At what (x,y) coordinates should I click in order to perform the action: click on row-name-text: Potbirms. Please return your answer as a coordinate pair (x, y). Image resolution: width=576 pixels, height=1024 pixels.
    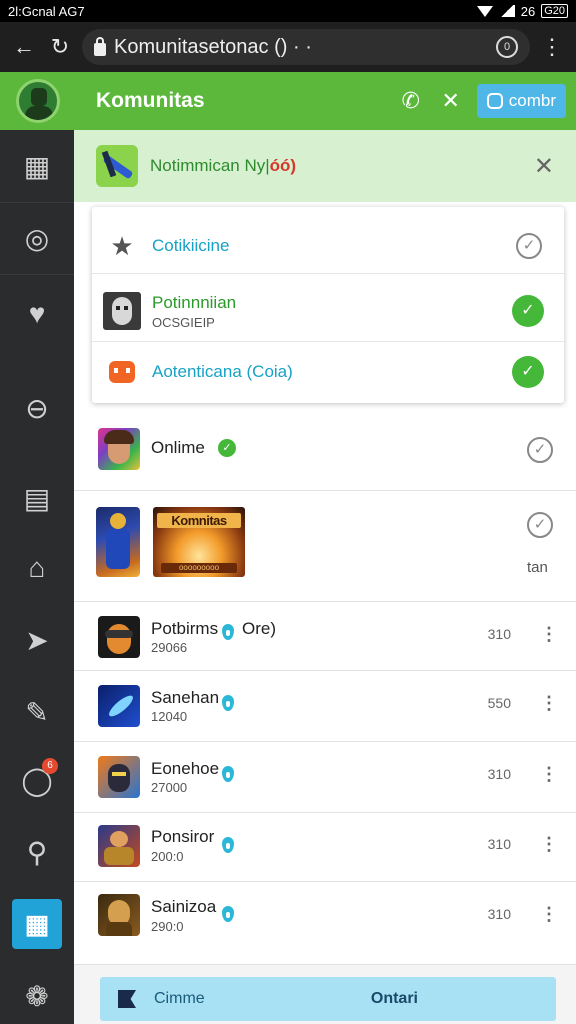
    Looking at the image, I should click on (185, 628).